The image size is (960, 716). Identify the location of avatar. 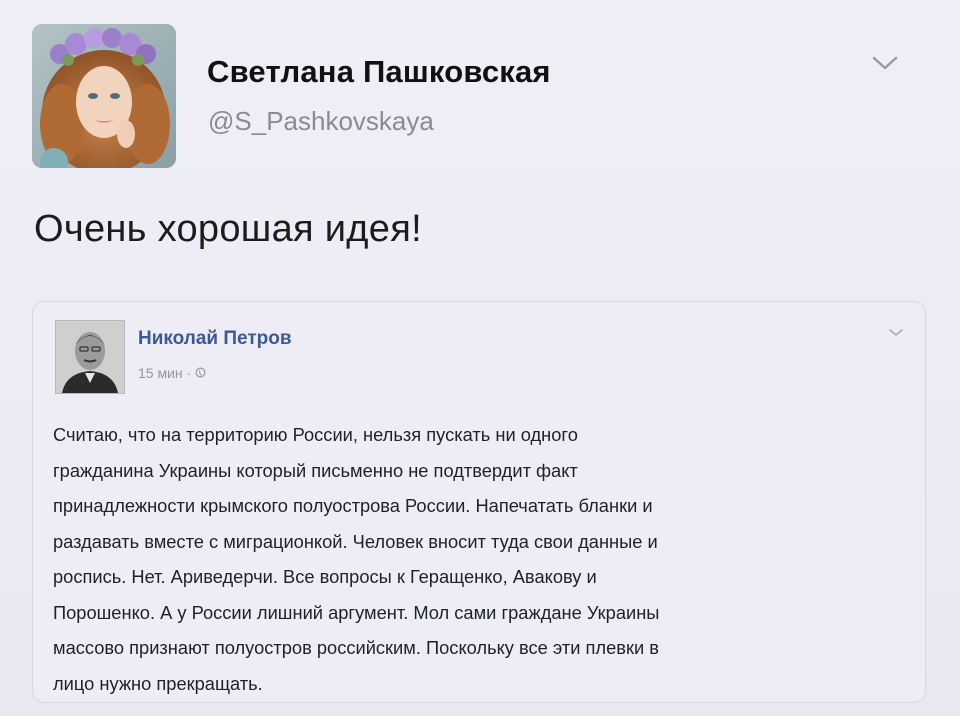
(104, 96).